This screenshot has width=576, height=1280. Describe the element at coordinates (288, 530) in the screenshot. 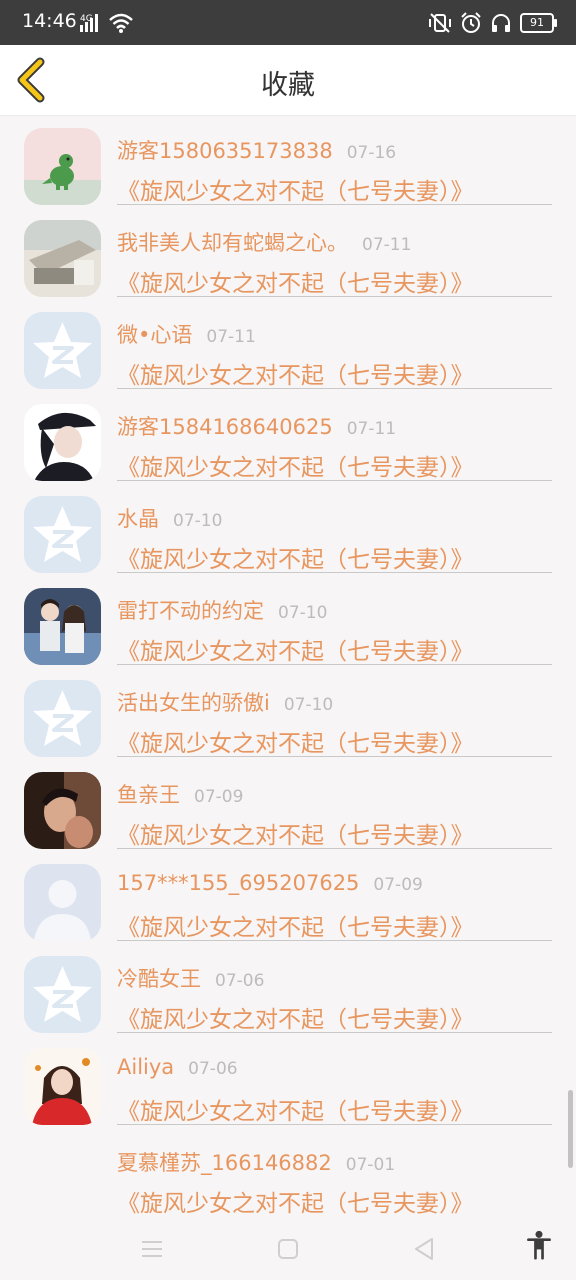

I see `list-item: 水晶 07-10 《旋风少女之对不起（七号夫妻）》` at that location.